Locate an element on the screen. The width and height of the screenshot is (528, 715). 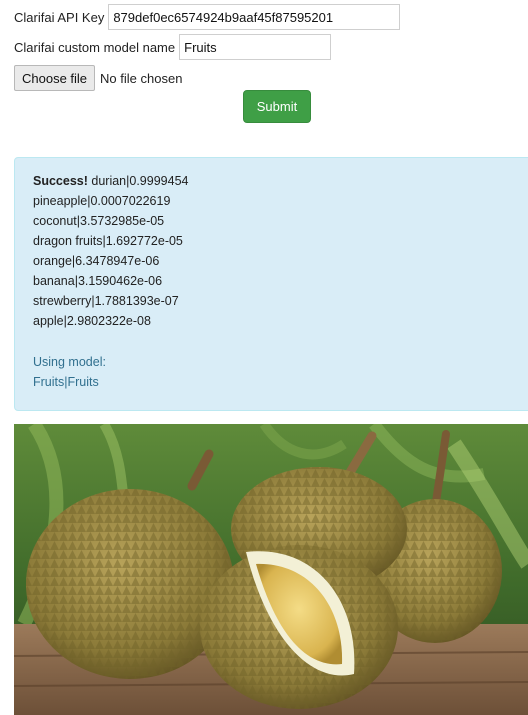
success-label: Success! is located at coordinates (60, 181).